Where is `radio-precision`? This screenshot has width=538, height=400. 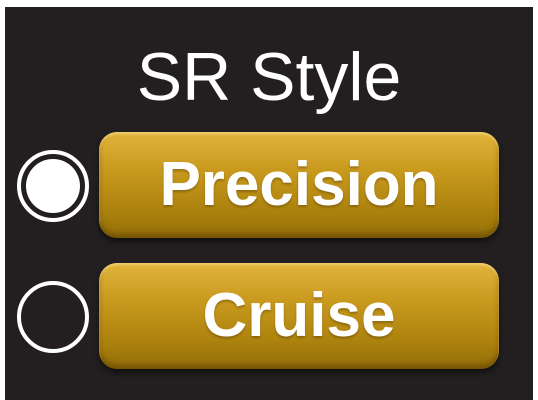
radio-precision is located at coordinates (53, 186).